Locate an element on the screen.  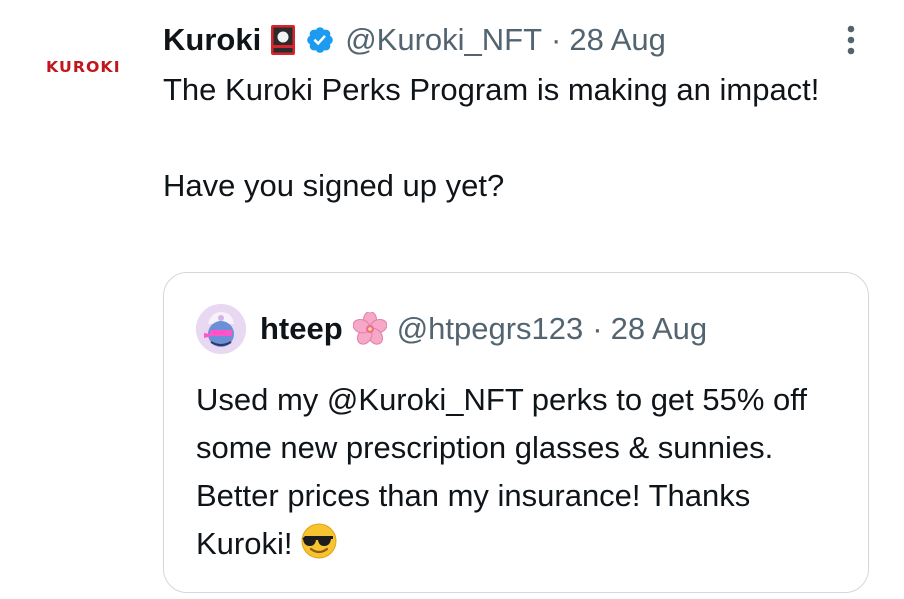
quote-date: 28 Aug is located at coordinates (659, 329).